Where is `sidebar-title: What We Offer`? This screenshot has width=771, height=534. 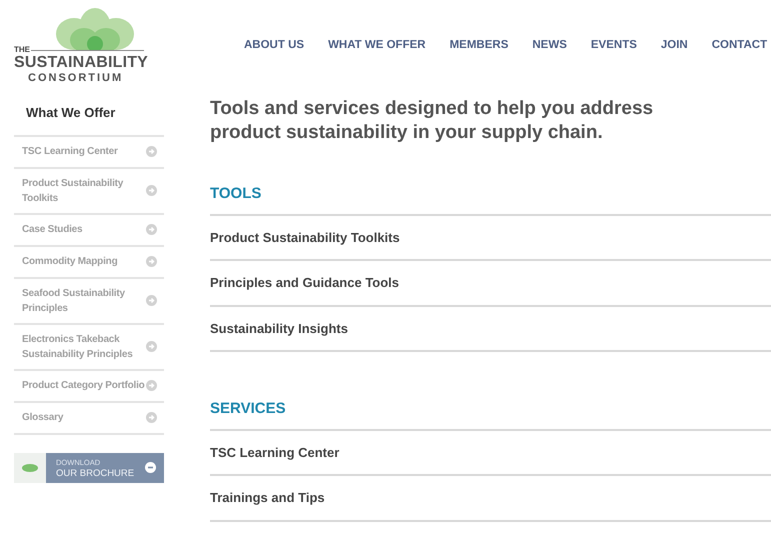 sidebar-title: What We Offer is located at coordinates (89, 116).